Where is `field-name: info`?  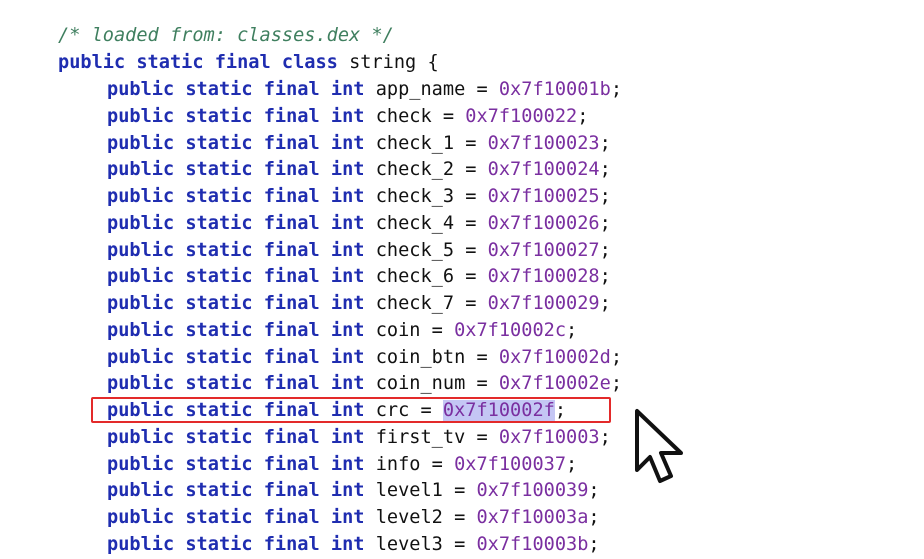 field-name: info is located at coordinates (398, 464).